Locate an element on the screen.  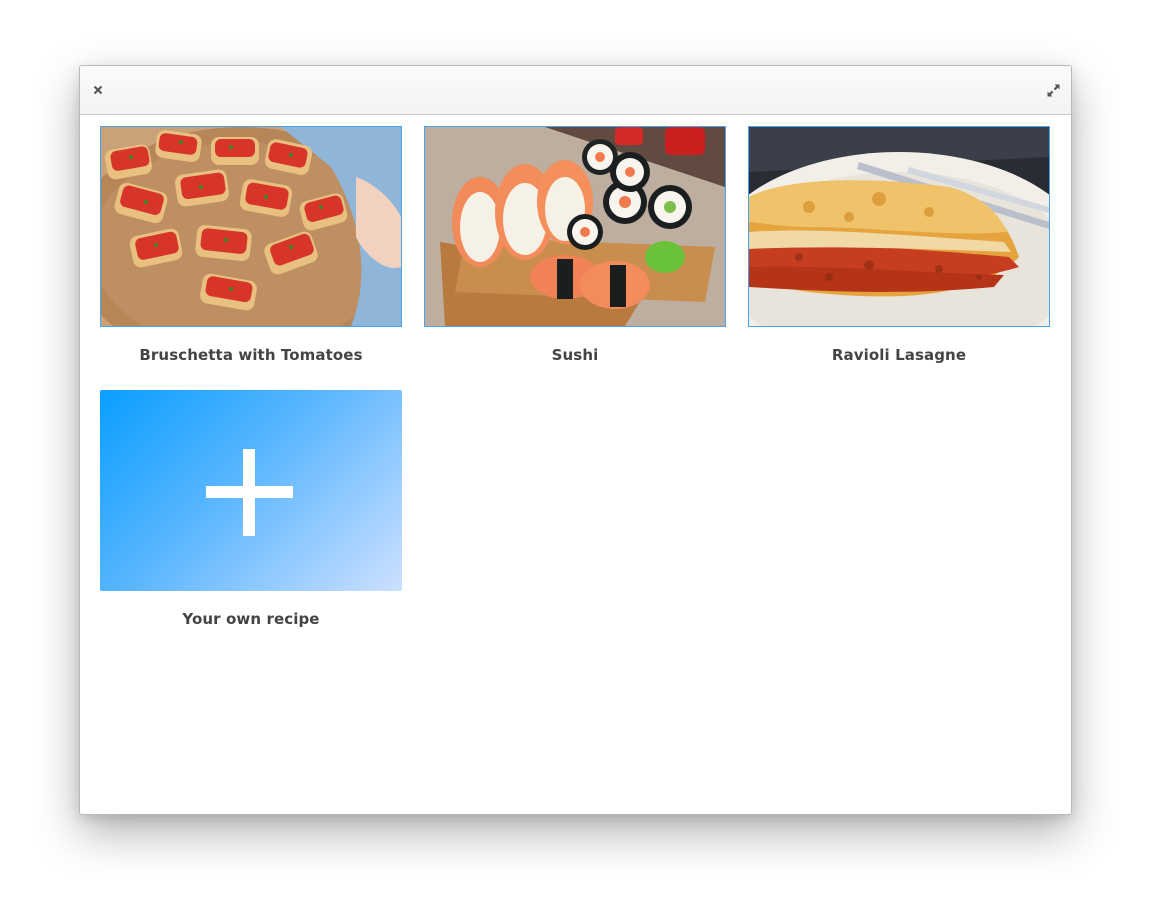
sushi-photo is located at coordinates (575, 226).